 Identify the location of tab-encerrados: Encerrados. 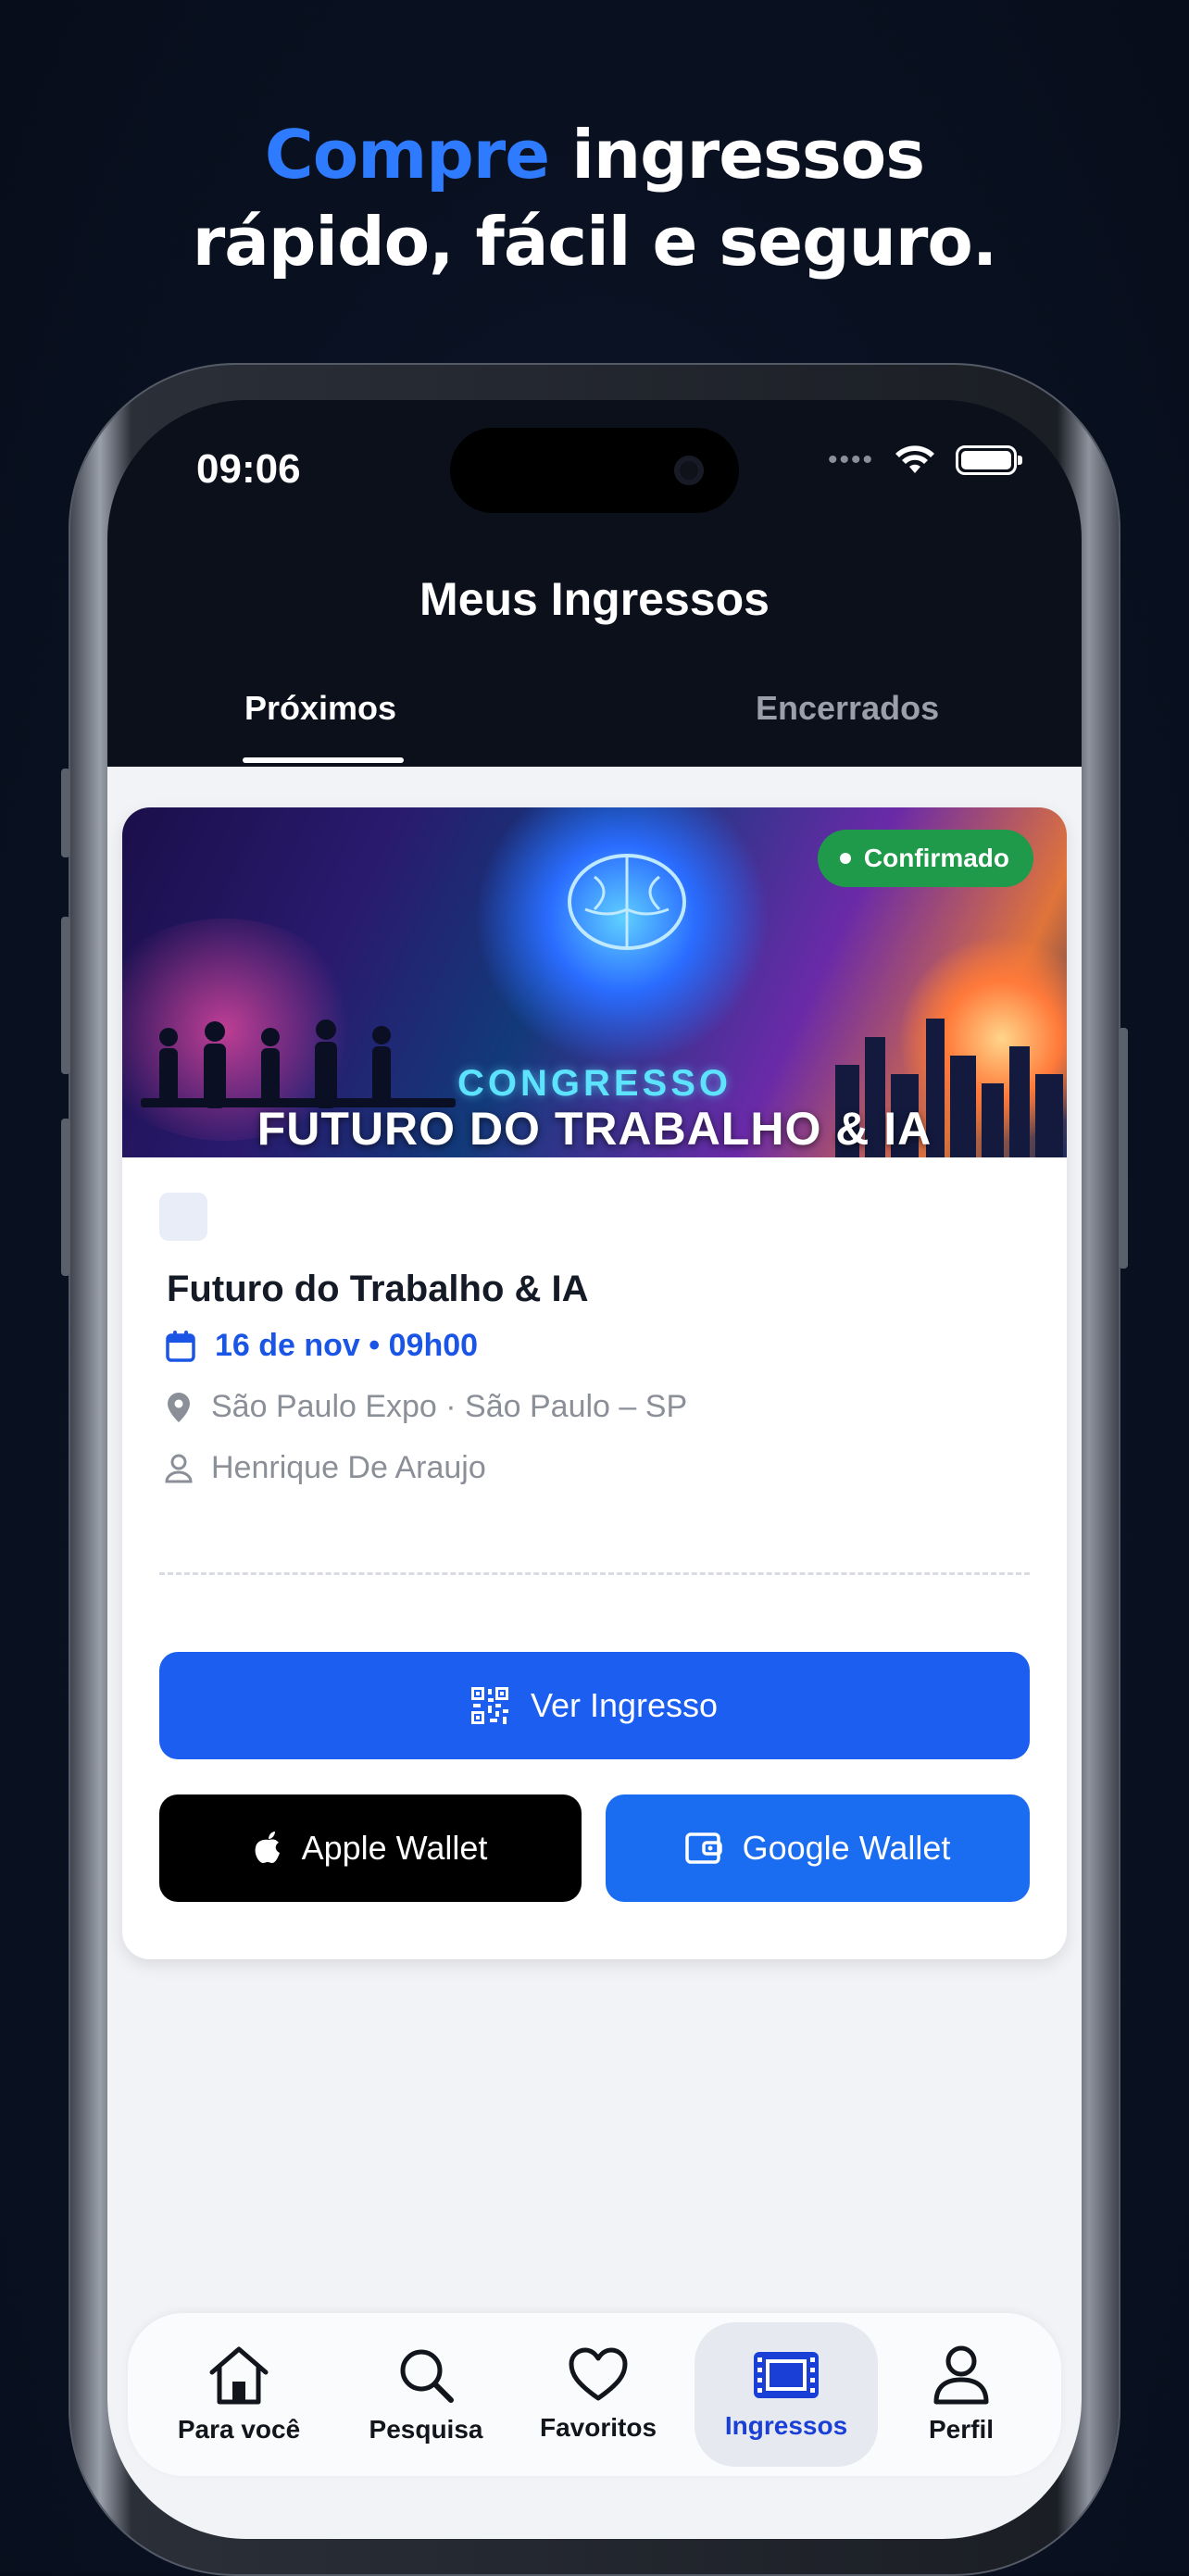
(847, 708).